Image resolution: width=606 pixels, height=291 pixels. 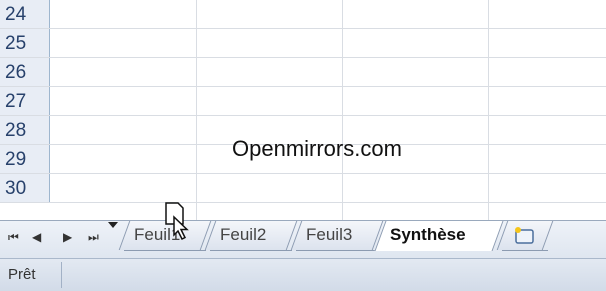 I want to click on row-27: 27, so click(x=303, y=101).